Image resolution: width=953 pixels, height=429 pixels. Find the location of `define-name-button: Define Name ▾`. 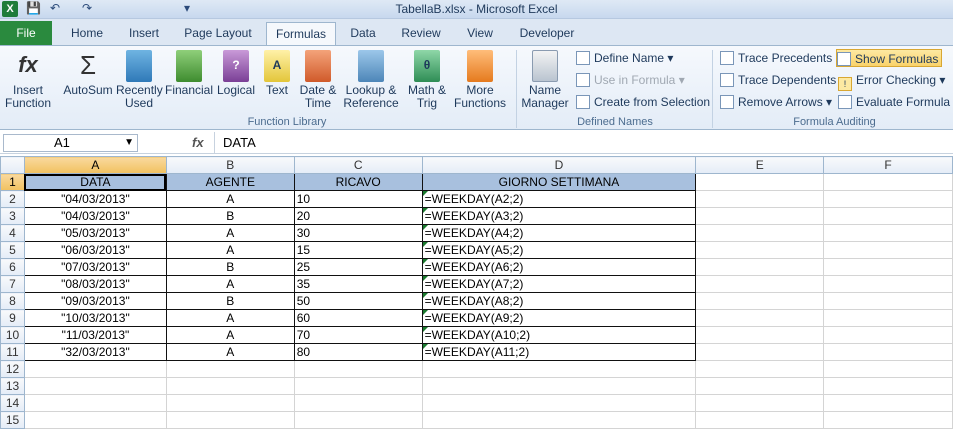

define-name-button: Define Name ▾ is located at coordinates (624, 58).